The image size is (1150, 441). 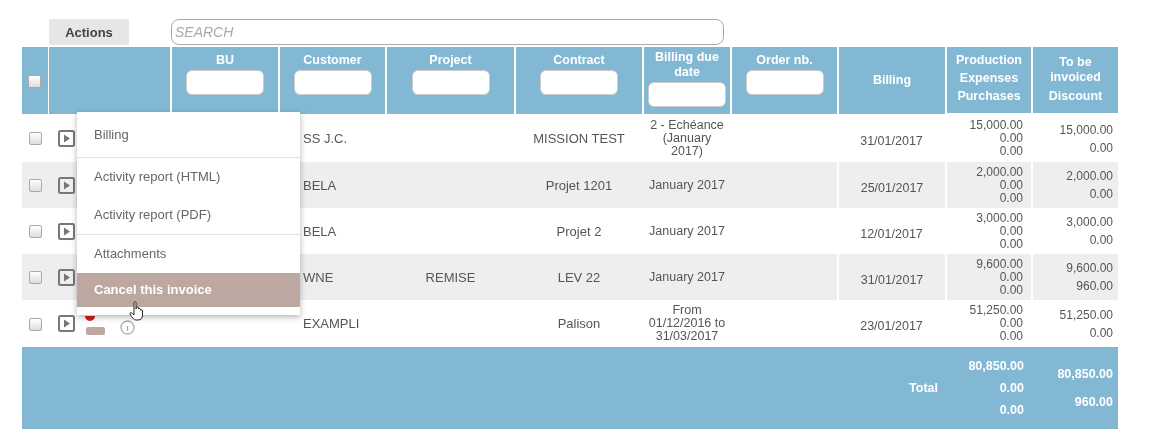 What do you see at coordinates (225, 60) in the screenshot?
I see `column-header: BU` at bounding box center [225, 60].